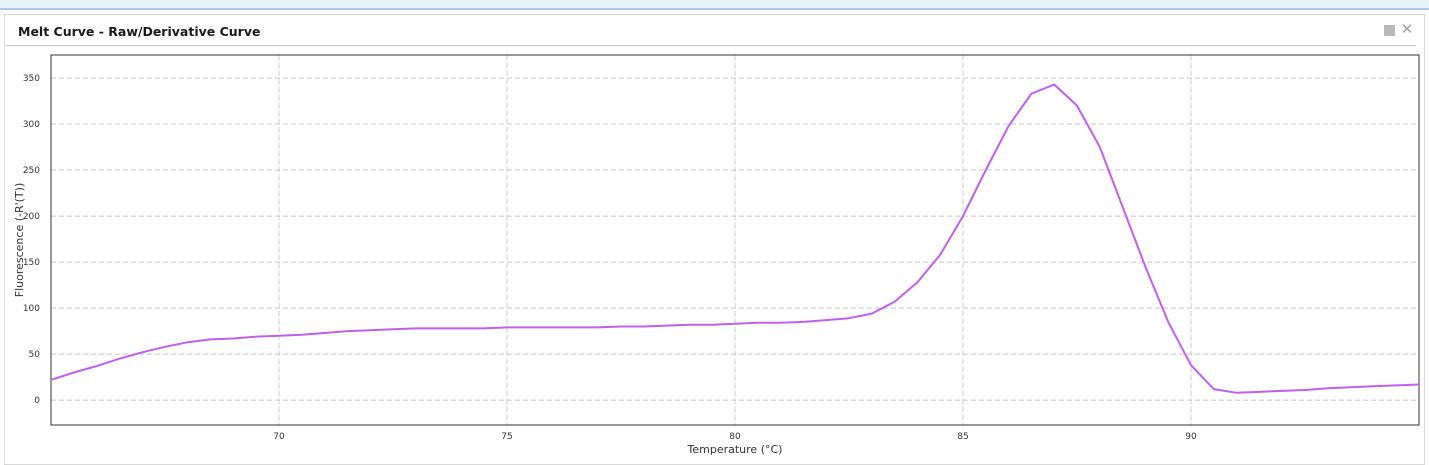 The image size is (1429, 465). I want to click on x-tick-label: 75, so click(506, 437).